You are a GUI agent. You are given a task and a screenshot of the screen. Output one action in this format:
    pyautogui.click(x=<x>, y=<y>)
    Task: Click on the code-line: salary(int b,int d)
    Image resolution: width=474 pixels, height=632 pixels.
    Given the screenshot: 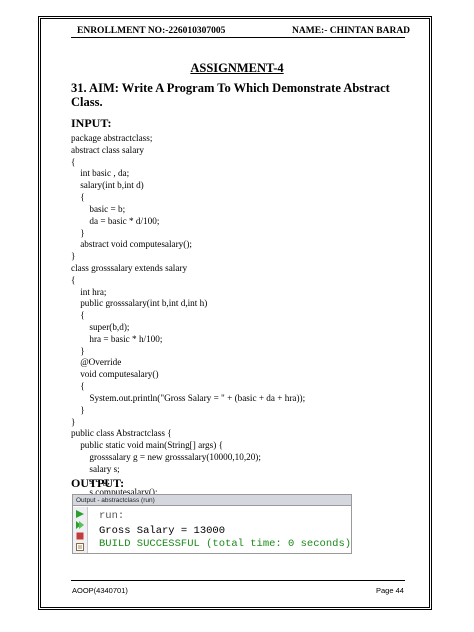 What is the action you would take?
    pyautogui.click(x=107, y=185)
    